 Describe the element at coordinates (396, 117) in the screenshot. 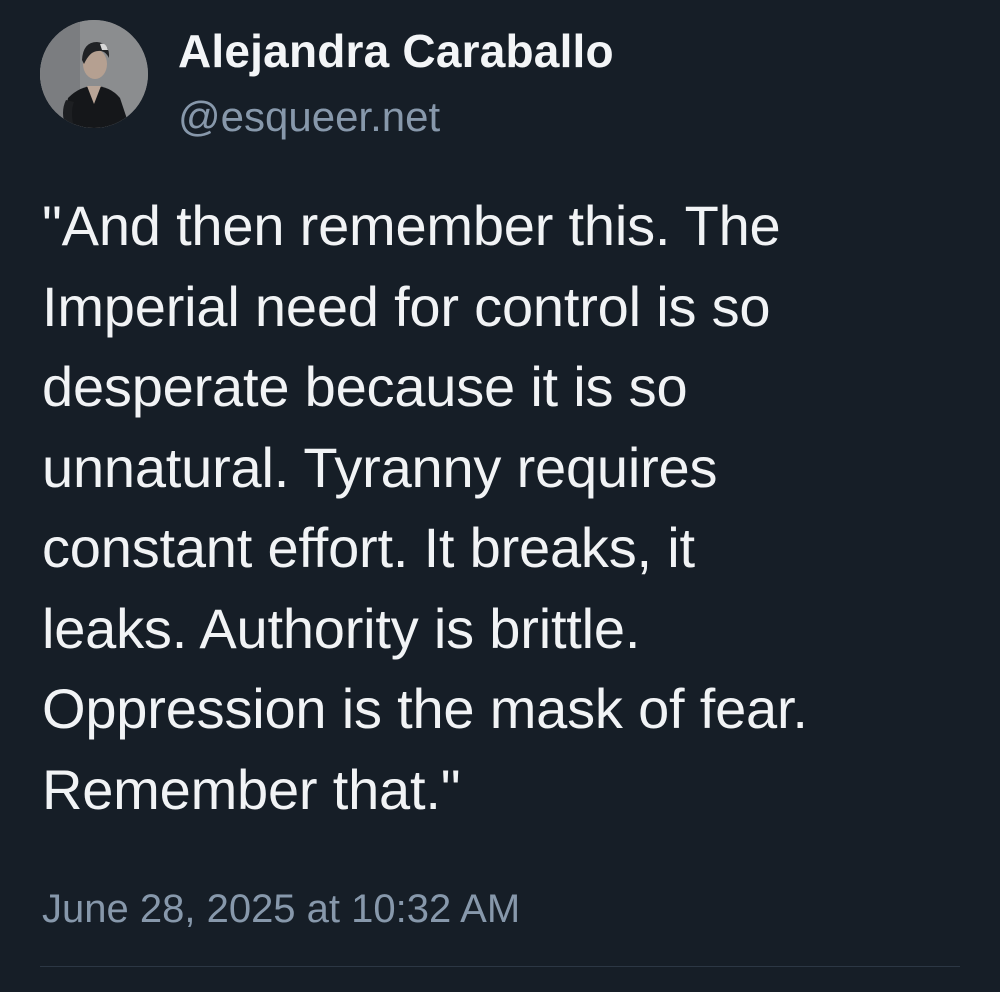

I see `author-handle: @esqueer.net` at that location.